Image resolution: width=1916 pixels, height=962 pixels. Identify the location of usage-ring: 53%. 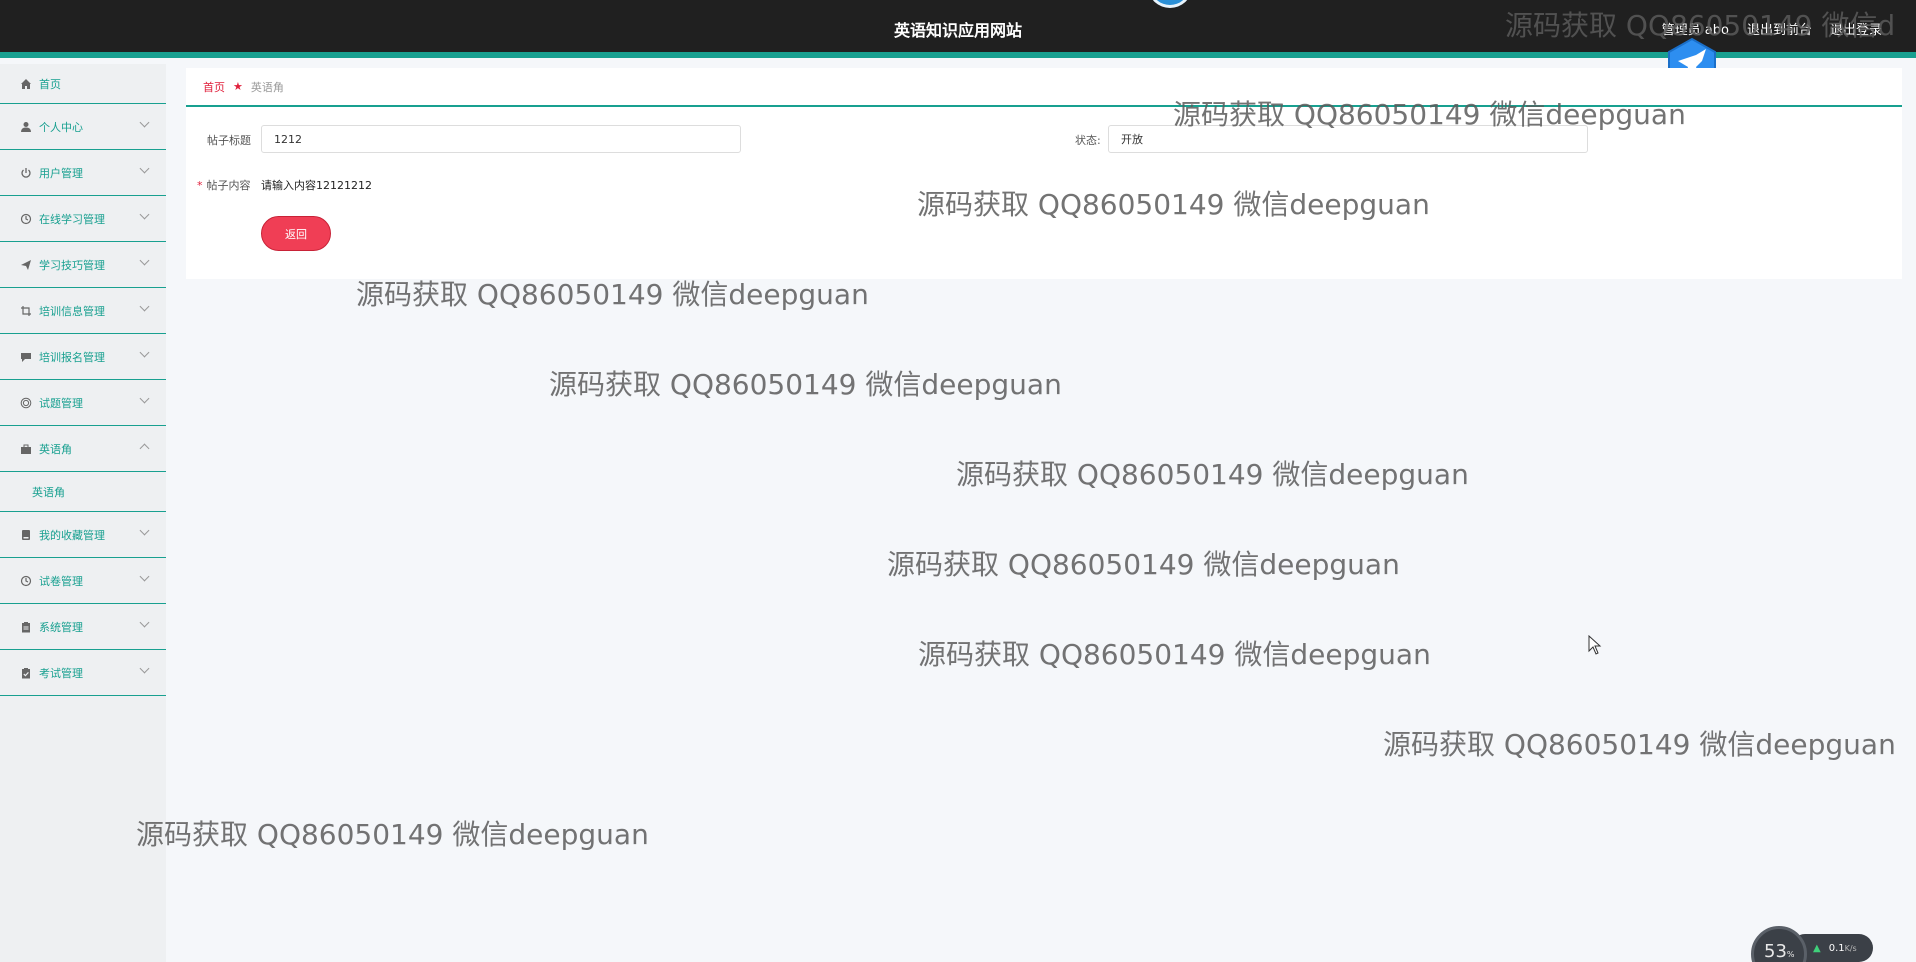
(1779, 944).